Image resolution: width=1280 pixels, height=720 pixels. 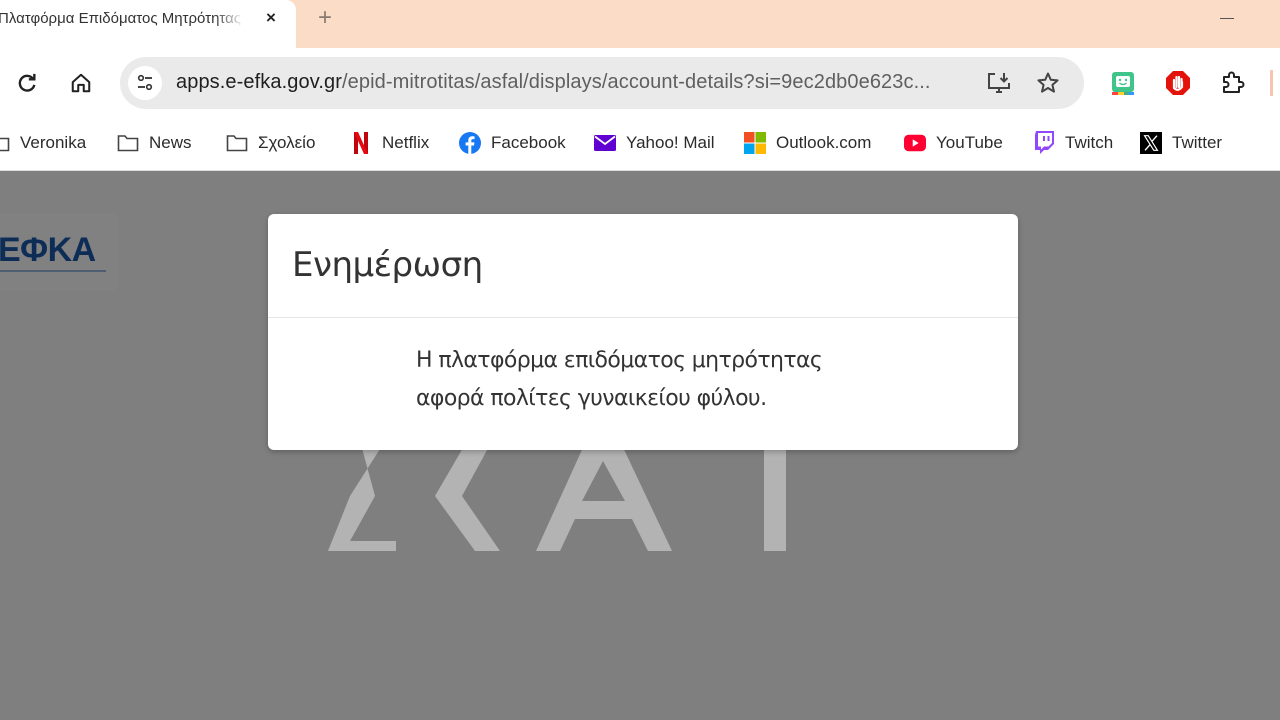 What do you see at coordinates (1197, 142) in the screenshot?
I see `bookmark-label: Twitter` at bounding box center [1197, 142].